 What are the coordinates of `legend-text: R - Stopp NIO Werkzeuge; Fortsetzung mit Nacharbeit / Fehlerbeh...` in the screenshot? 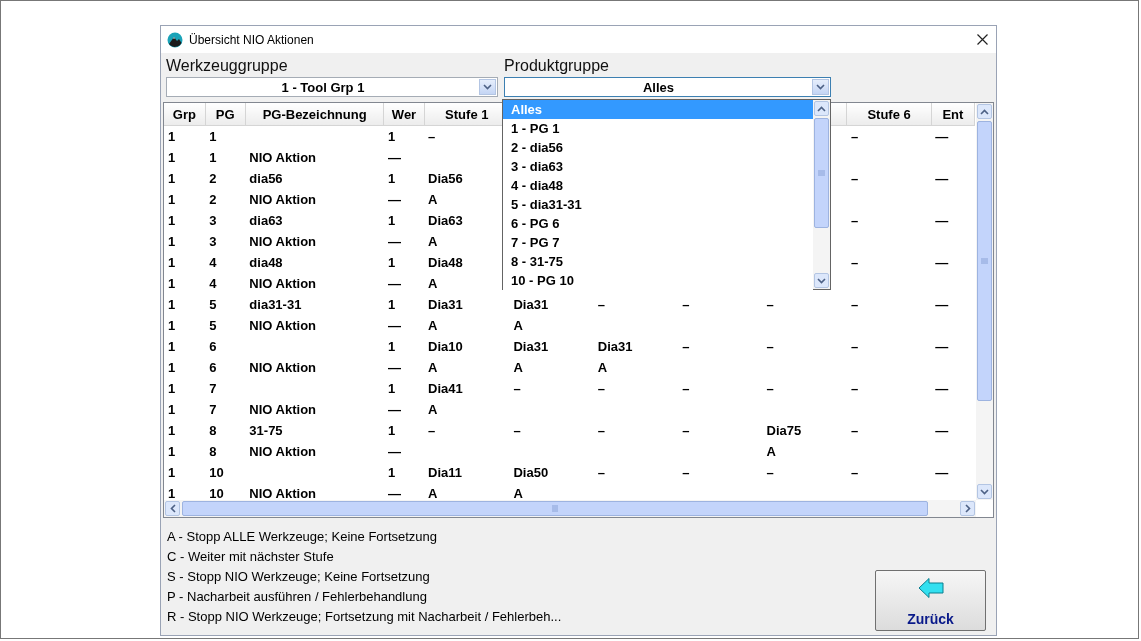 It's located at (364, 617).